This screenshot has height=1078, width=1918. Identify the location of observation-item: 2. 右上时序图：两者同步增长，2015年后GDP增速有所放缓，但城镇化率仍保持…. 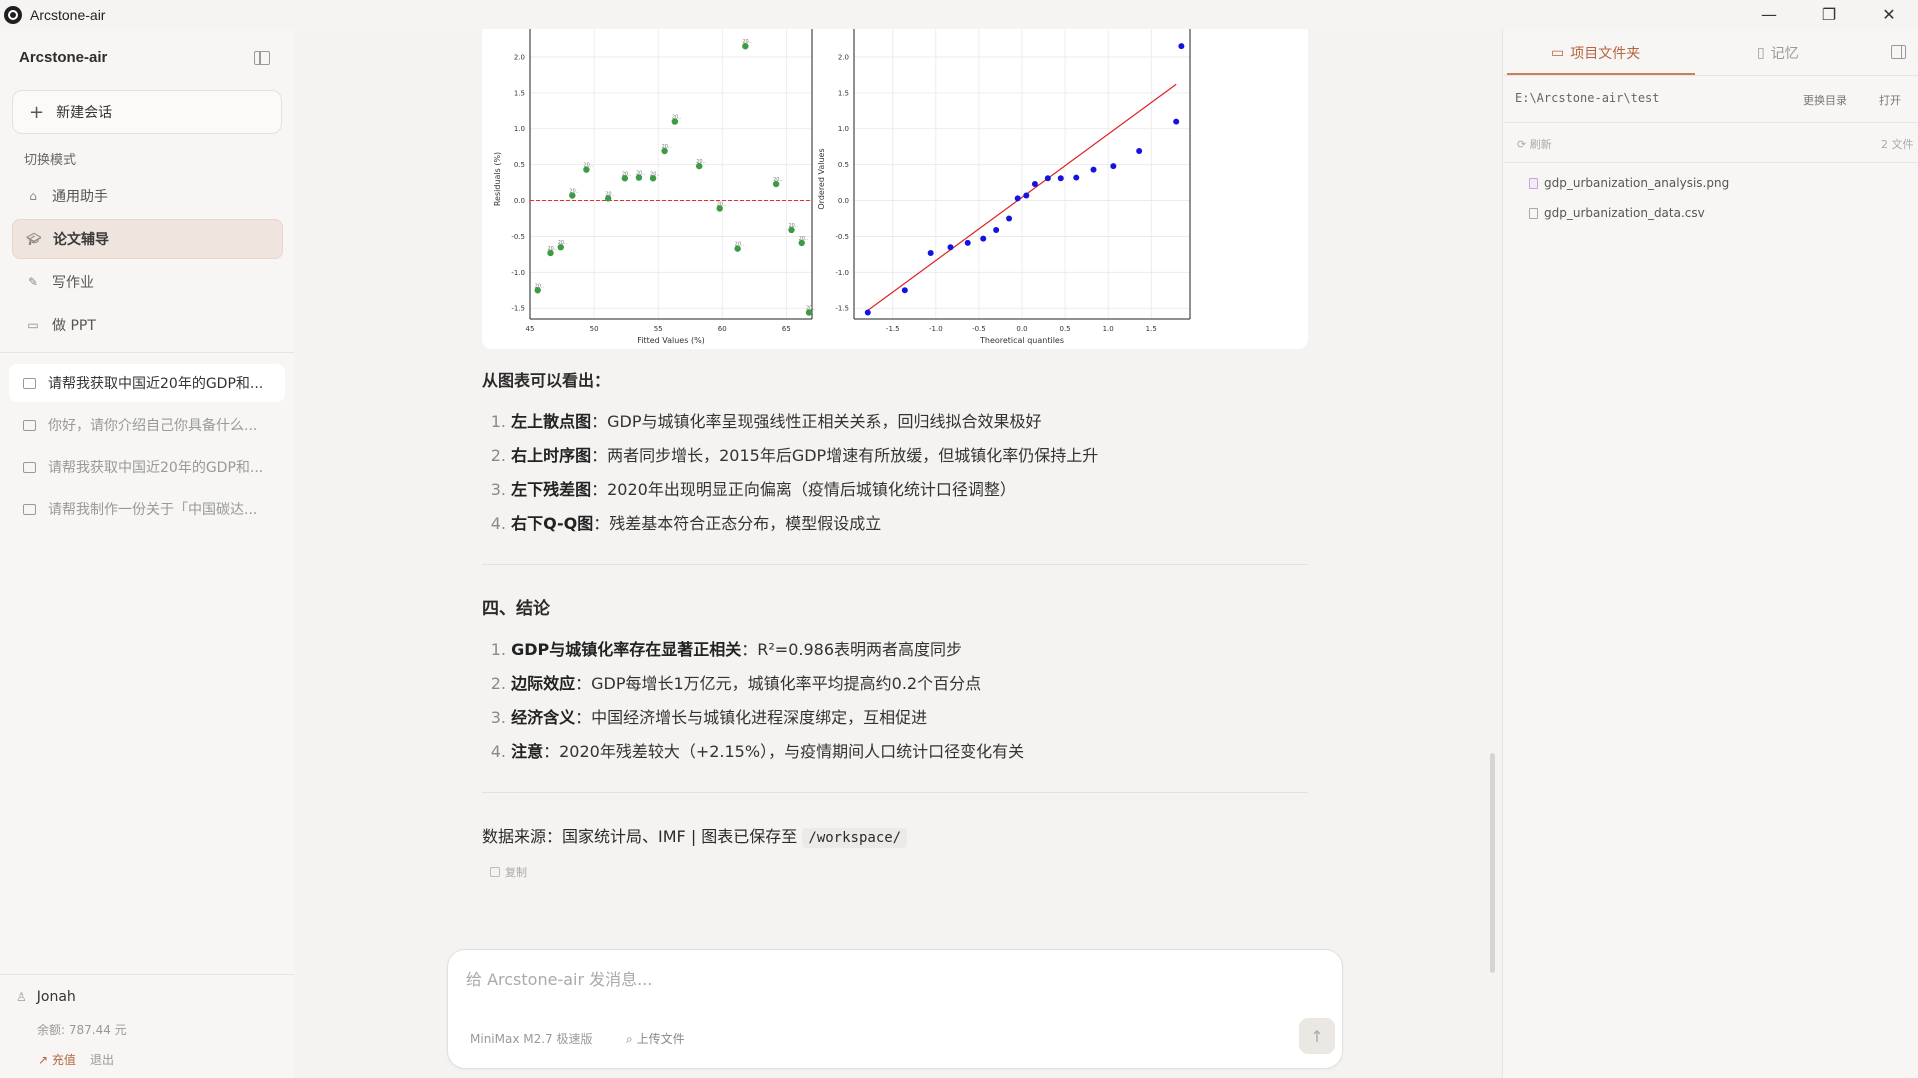
(790, 454).